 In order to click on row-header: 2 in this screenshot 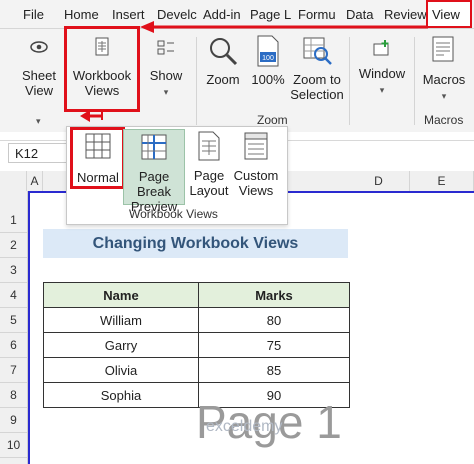, I will do `click(13, 245)`.